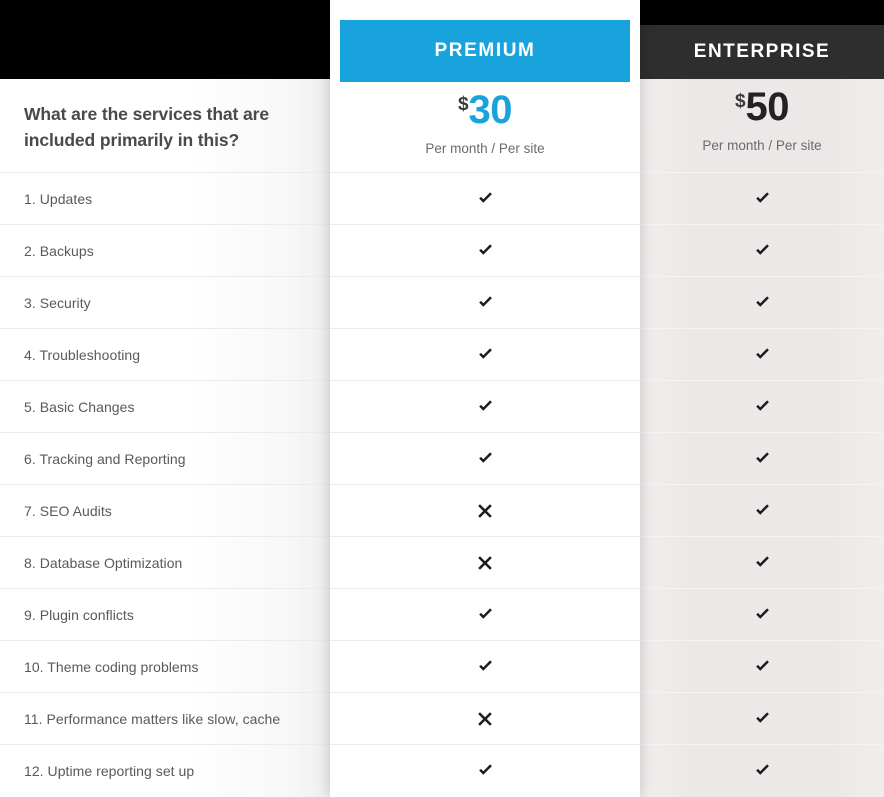 The width and height of the screenshot is (884, 797). I want to click on feature-row: 7. SEO Audits, so click(165, 510).